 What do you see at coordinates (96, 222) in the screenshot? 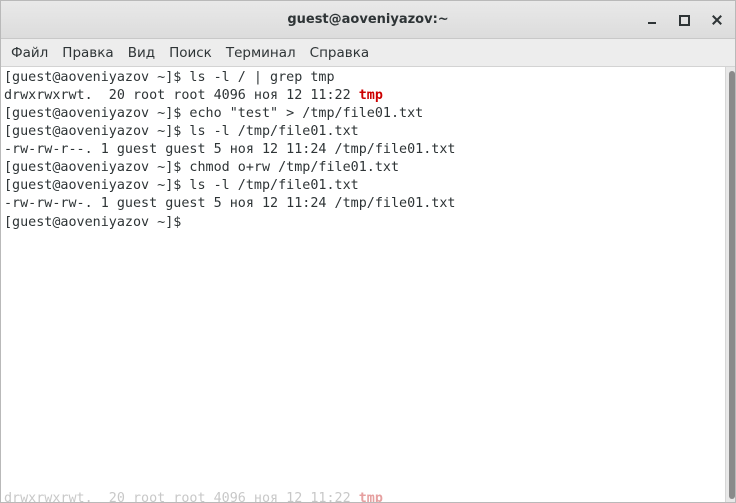
I see `terminal-prompt: [guest@aoveniyazov ~]$` at bounding box center [96, 222].